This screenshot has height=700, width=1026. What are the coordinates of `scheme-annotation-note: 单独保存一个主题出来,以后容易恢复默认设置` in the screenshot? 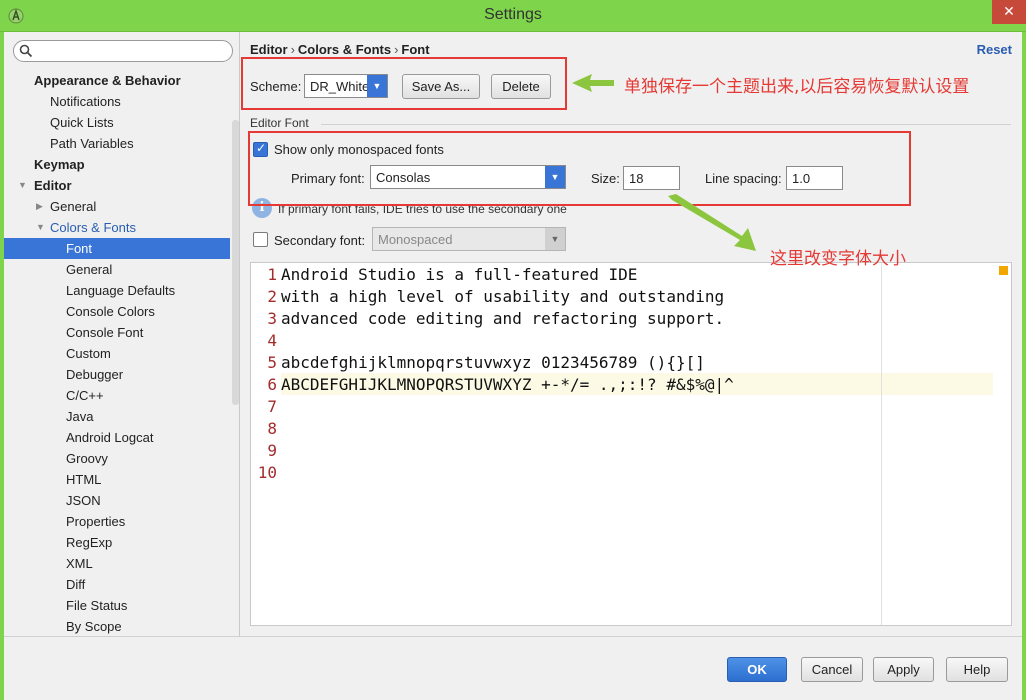 It's located at (797, 87).